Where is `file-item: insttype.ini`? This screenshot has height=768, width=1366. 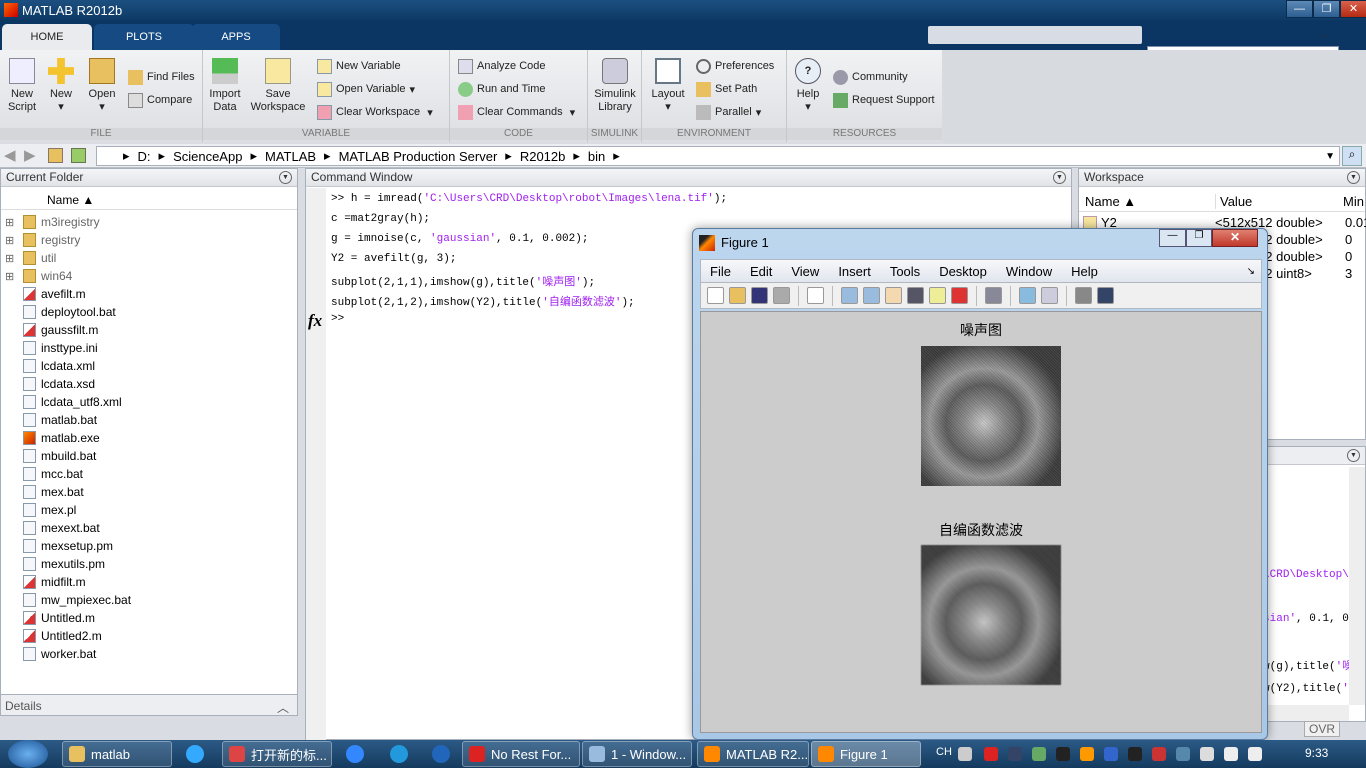 file-item: insttype.ini is located at coordinates (49, 348).